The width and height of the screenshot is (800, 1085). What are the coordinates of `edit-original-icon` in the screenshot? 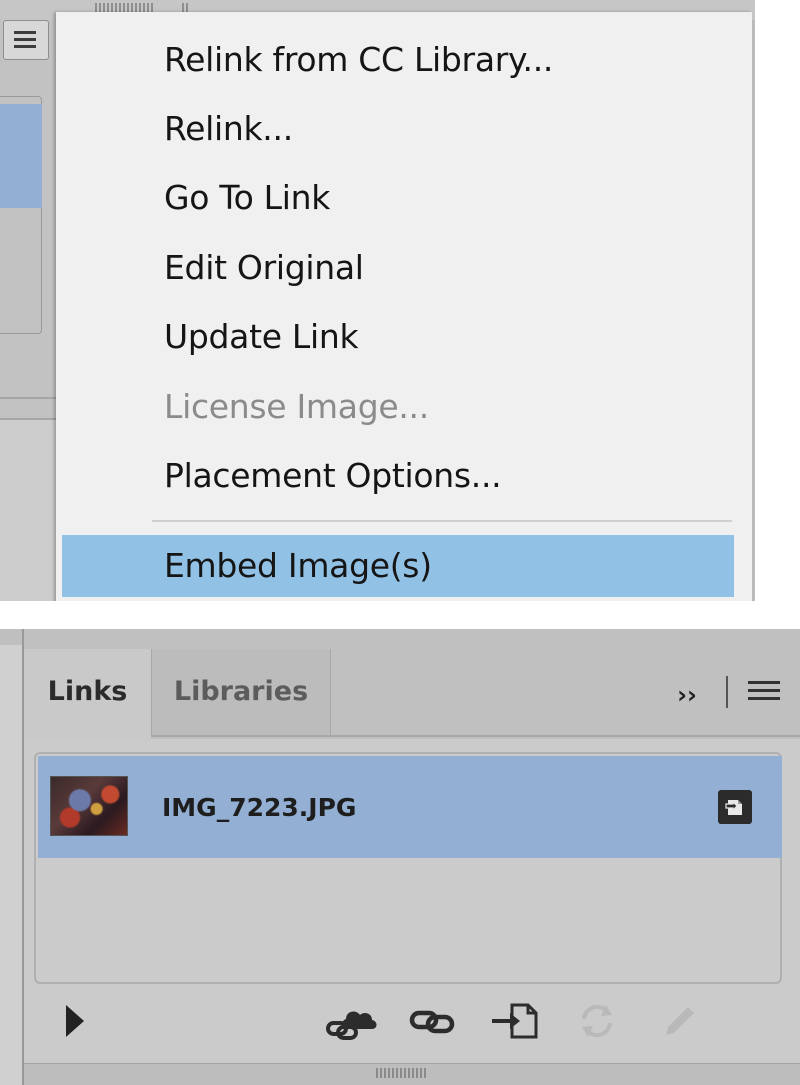 It's located at (683, 1021).